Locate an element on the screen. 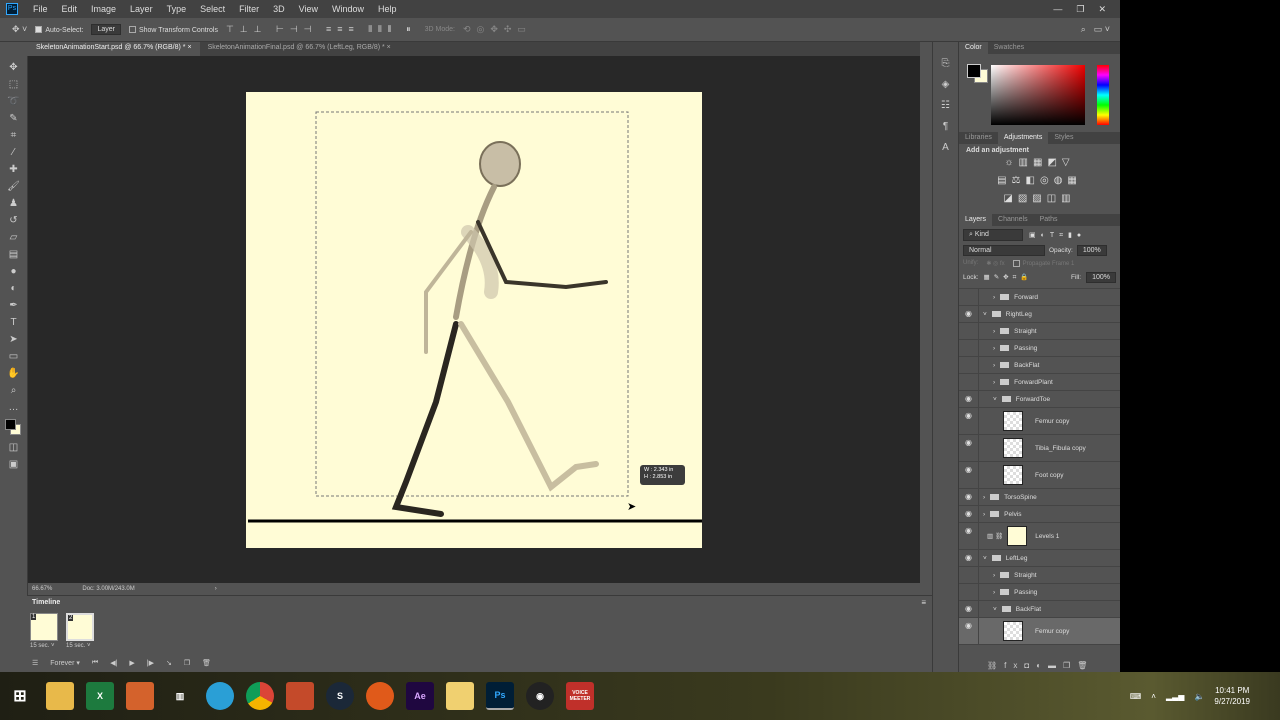  status-expand-icon: › is located at coordinates (216, 589).